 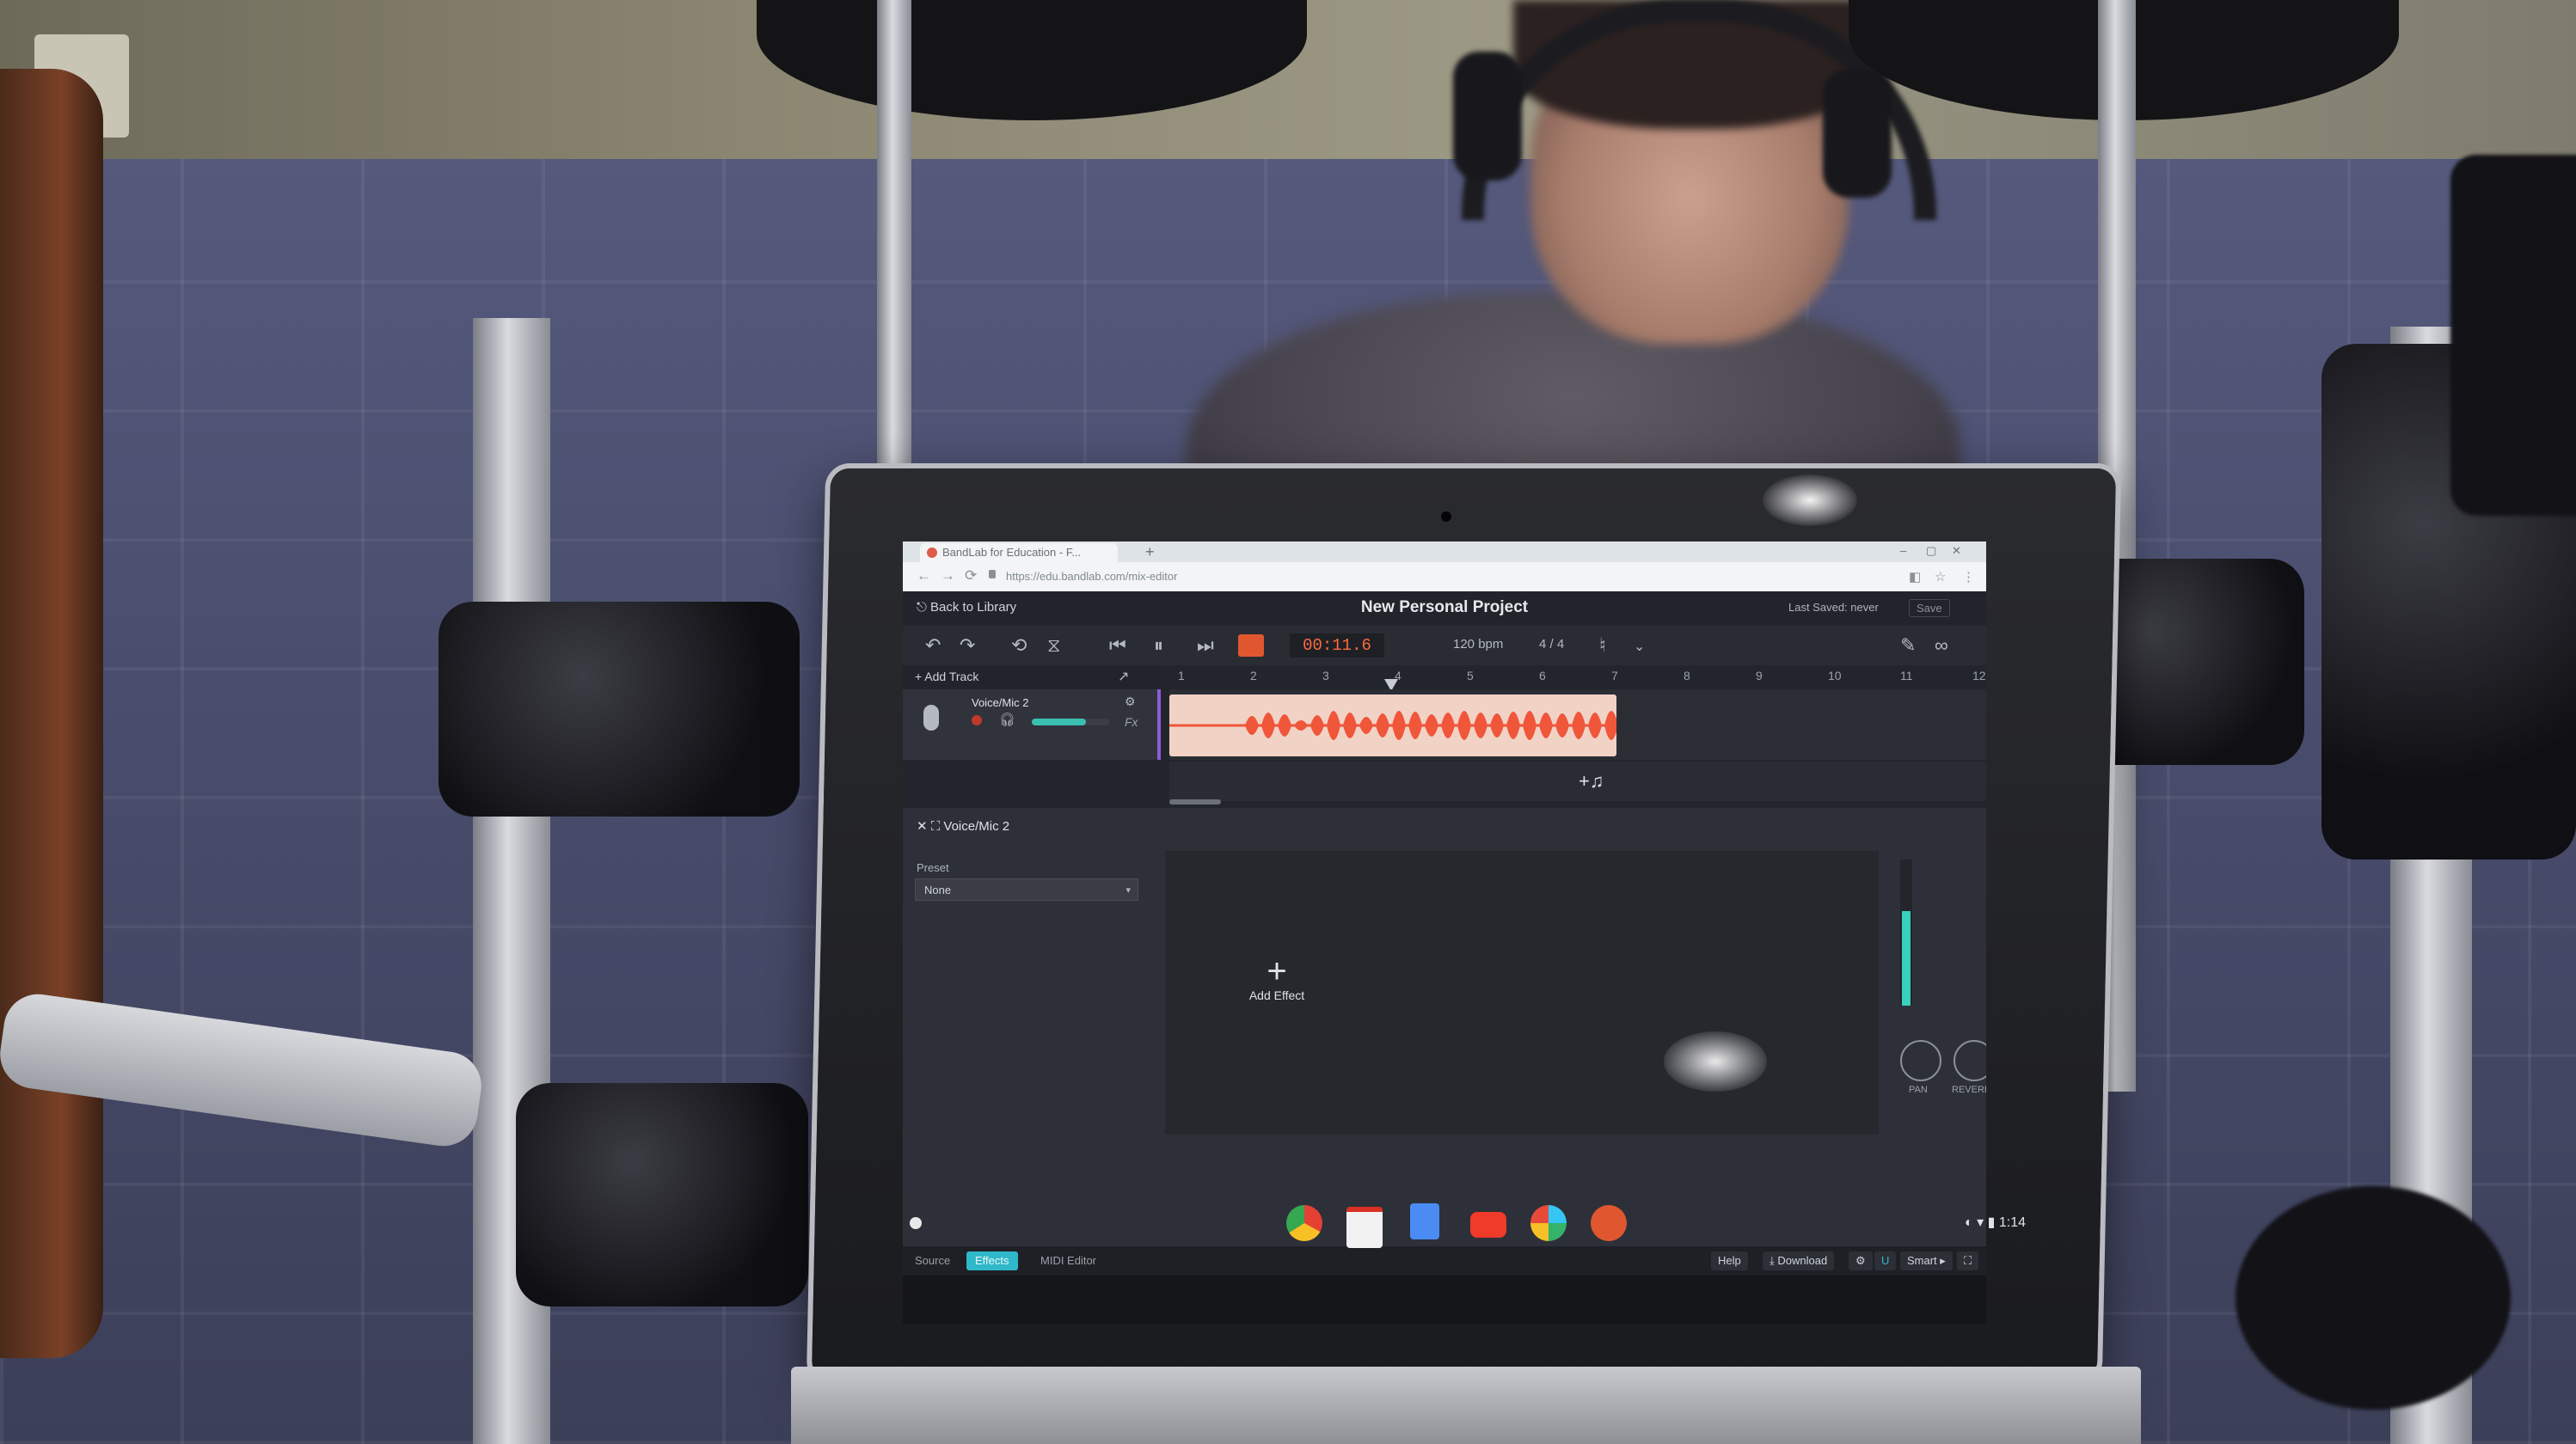 I want to click on music-note-icon: +♫, so click(x=1591, y=781).